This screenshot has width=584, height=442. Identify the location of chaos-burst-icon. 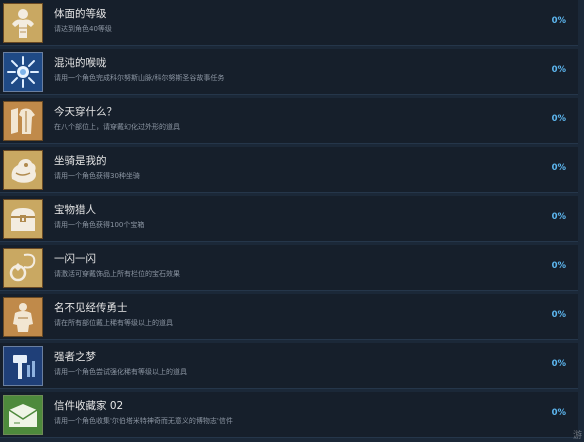
(23, 72).